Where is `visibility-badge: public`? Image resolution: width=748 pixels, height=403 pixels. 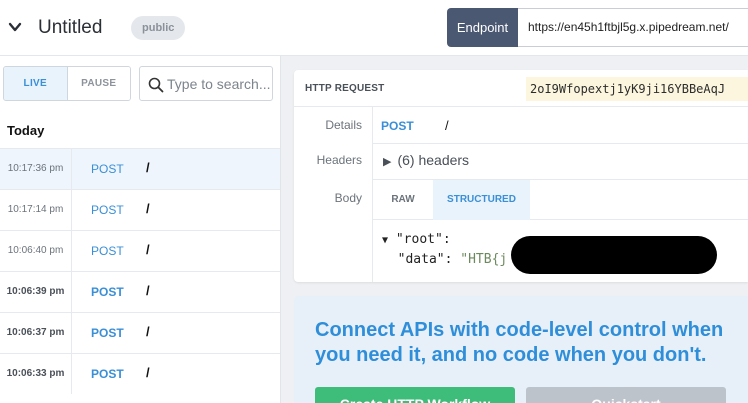
visibility-badge: public is located at coordinates (158, 28).